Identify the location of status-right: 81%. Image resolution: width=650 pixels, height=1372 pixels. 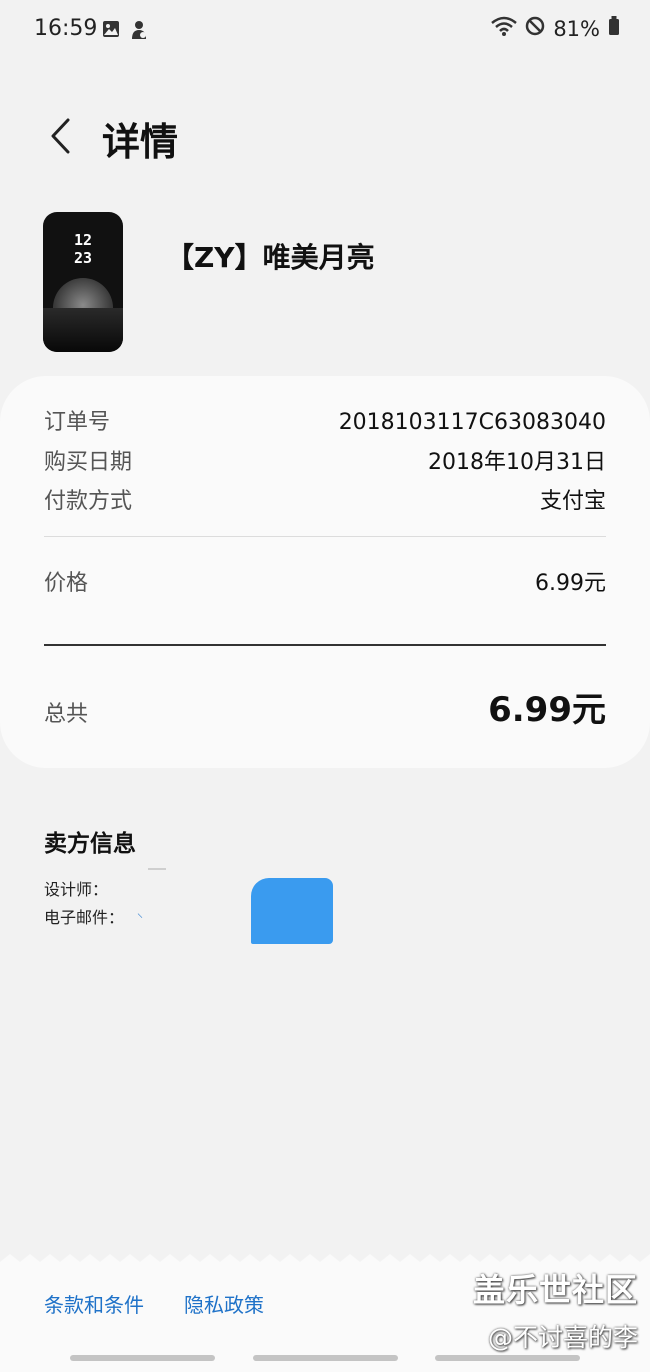
(555, 28).